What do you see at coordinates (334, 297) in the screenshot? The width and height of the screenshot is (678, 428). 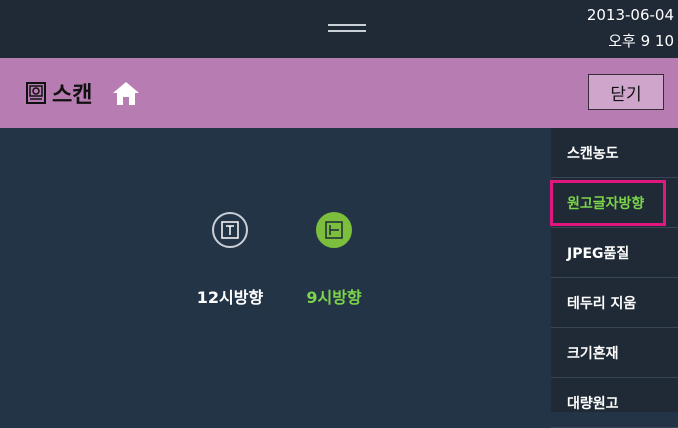 I see `option-label: 9시방향` at bounding box center [334, 297].